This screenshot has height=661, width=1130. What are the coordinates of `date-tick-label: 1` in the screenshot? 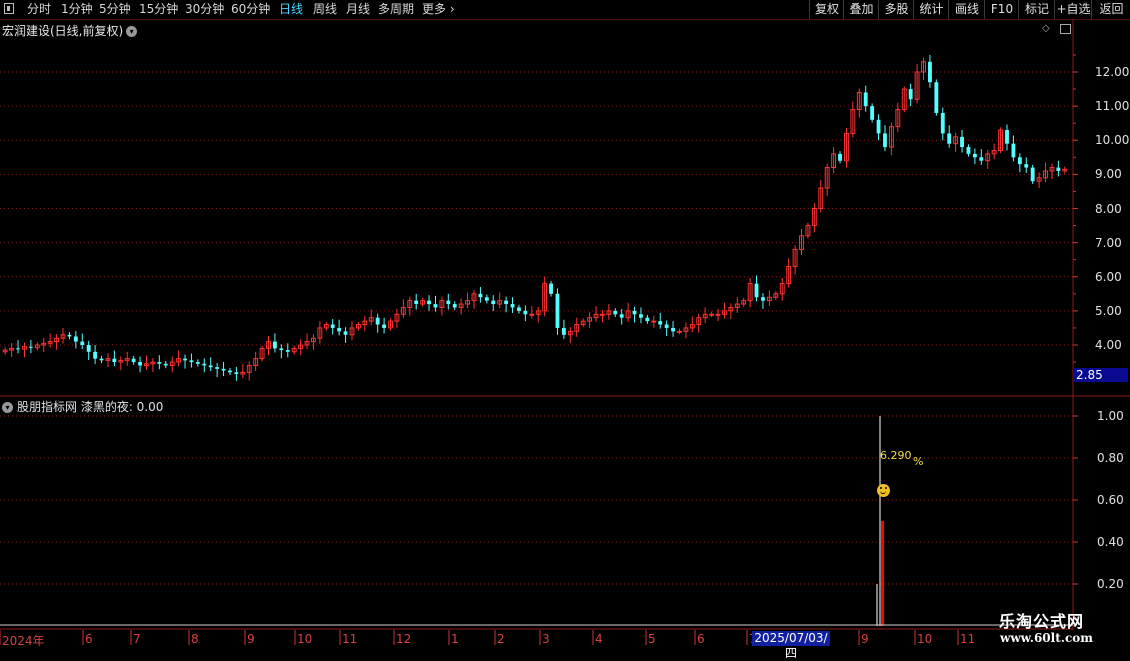 It's located at (455, 639).